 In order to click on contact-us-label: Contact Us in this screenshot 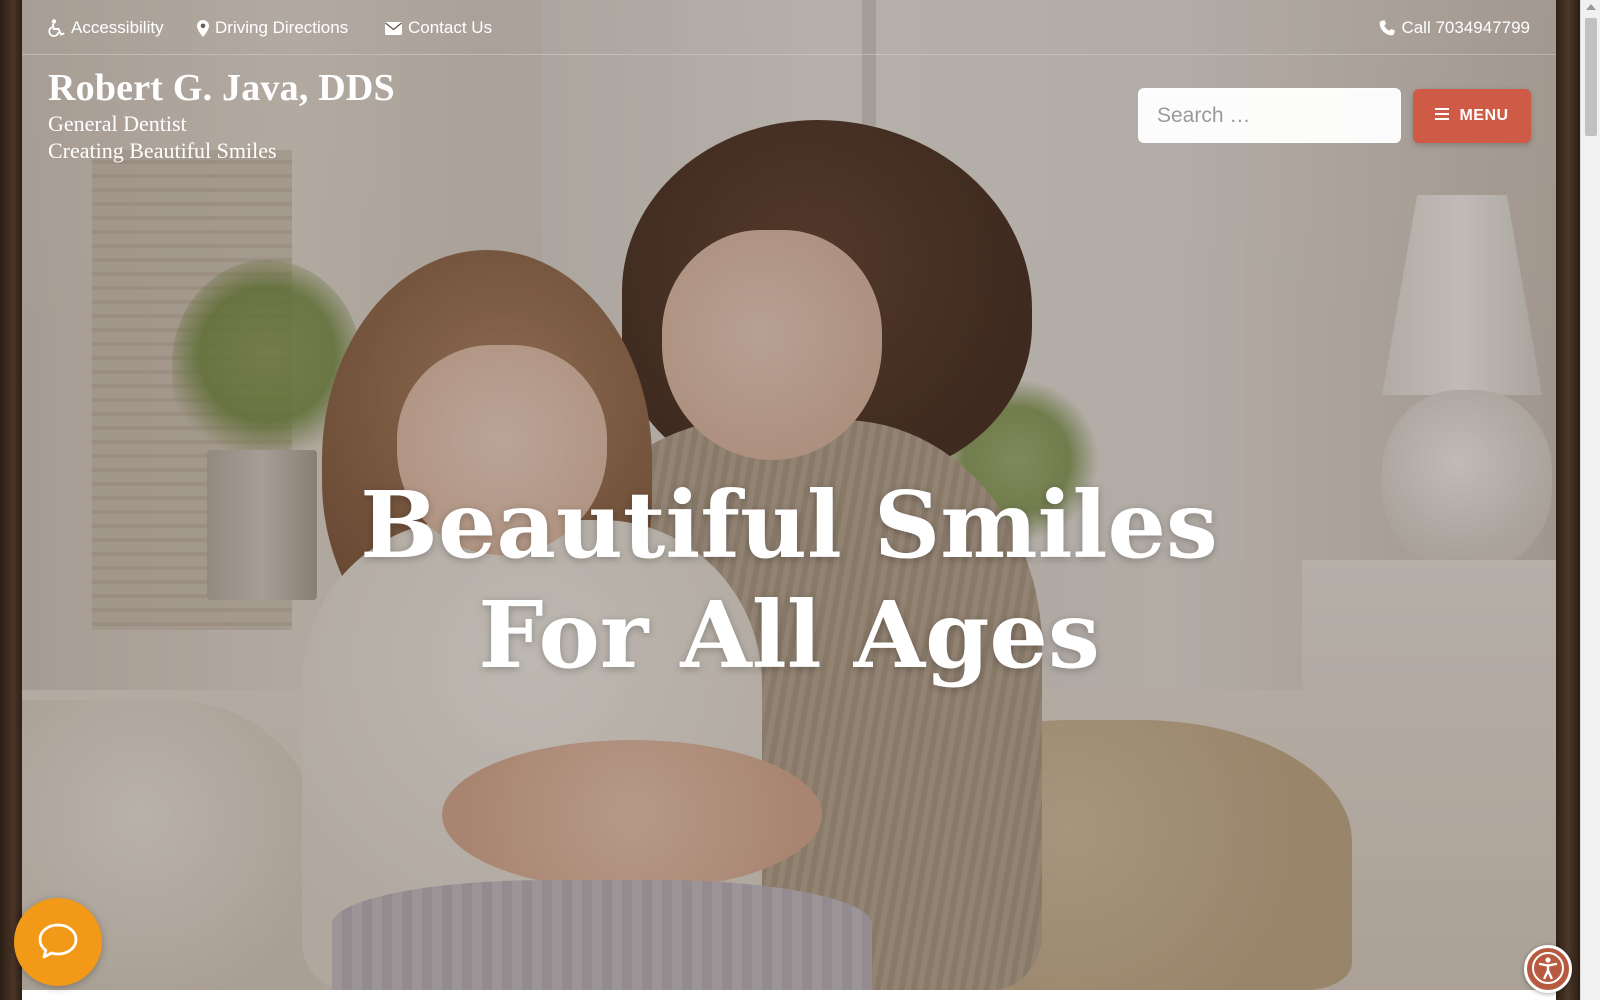, I will do `click(450, 27)`.